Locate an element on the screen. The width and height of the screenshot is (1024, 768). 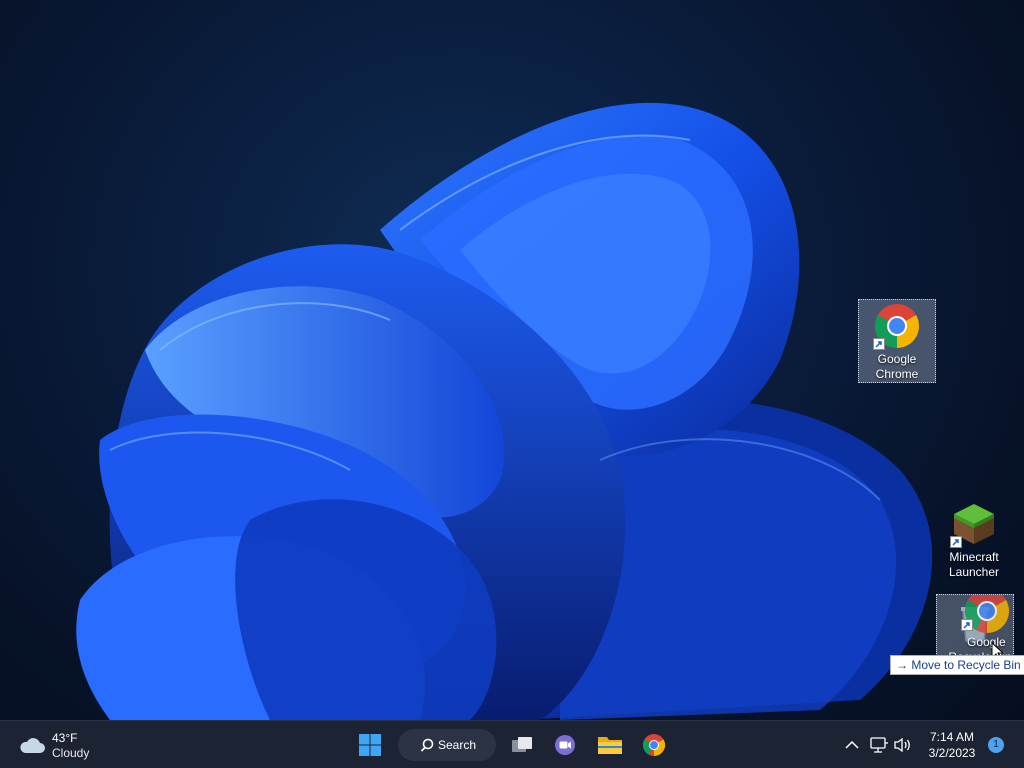
desktop-icon-label: Minecraft is located at coordinates (974, 557).